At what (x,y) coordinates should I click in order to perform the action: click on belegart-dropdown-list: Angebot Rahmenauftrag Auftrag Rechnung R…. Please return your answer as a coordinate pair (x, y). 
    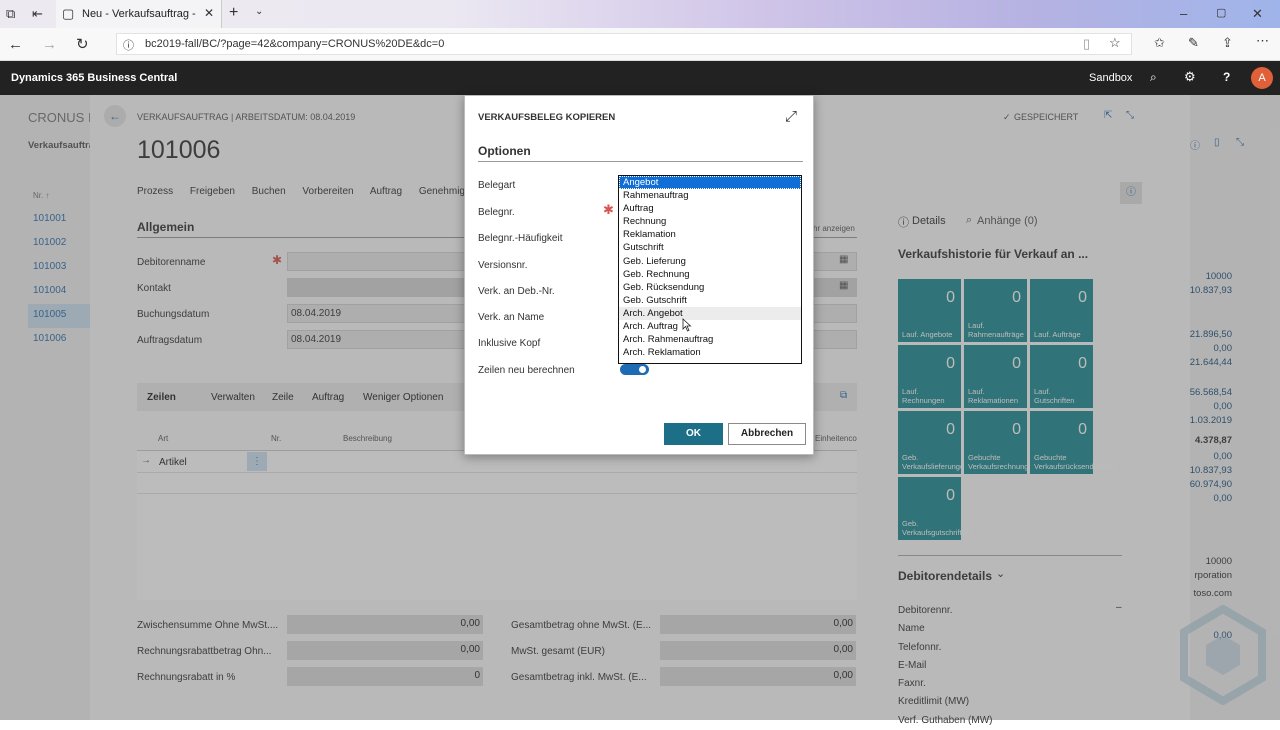
    Looking at the image, I should click on (710, 269).